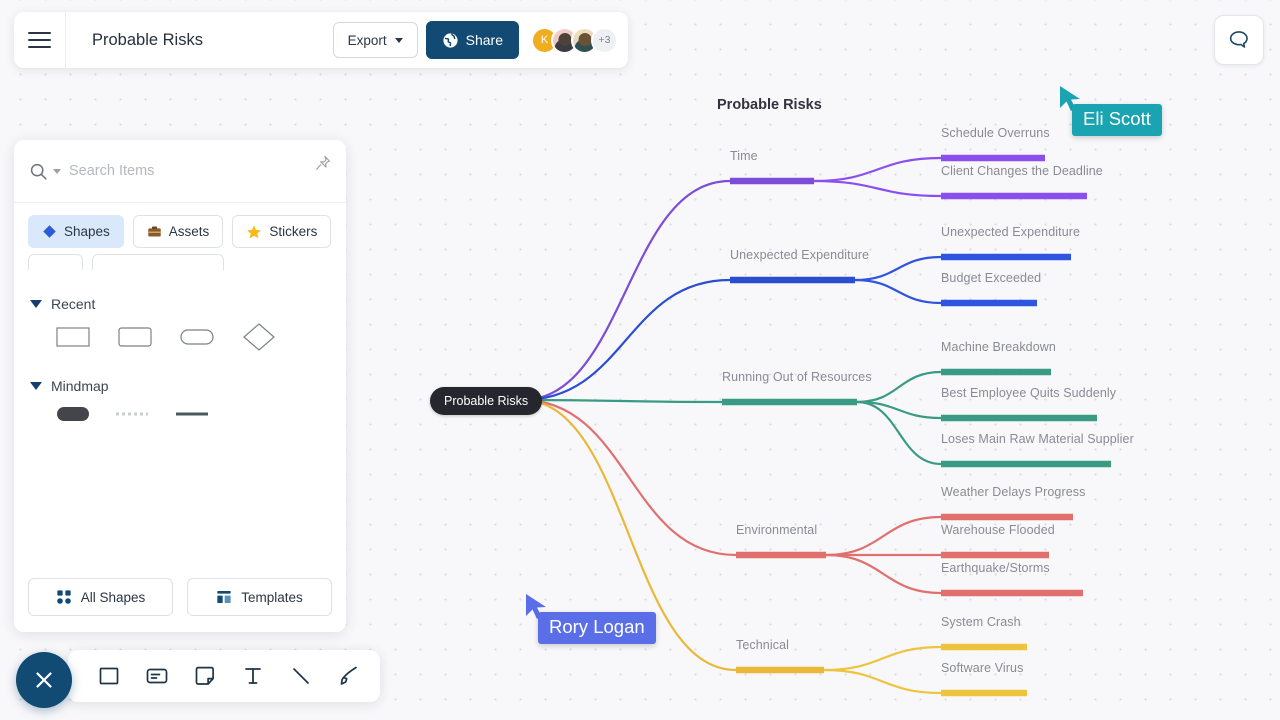 This screenshot has height=720, width=1280. I want to click on briefcase-icon, so click(154, 231).